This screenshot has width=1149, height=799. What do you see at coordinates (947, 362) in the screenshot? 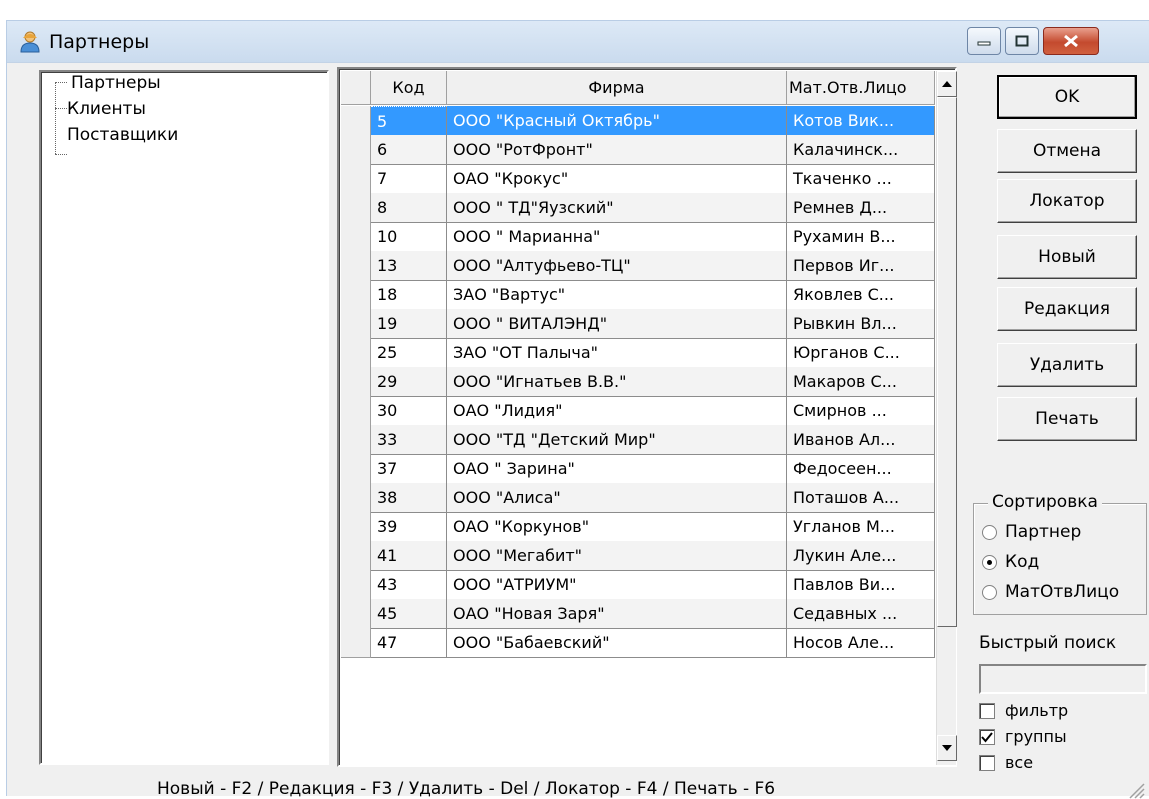
I see `scroll-thumb` at bounding box center [947, 362].